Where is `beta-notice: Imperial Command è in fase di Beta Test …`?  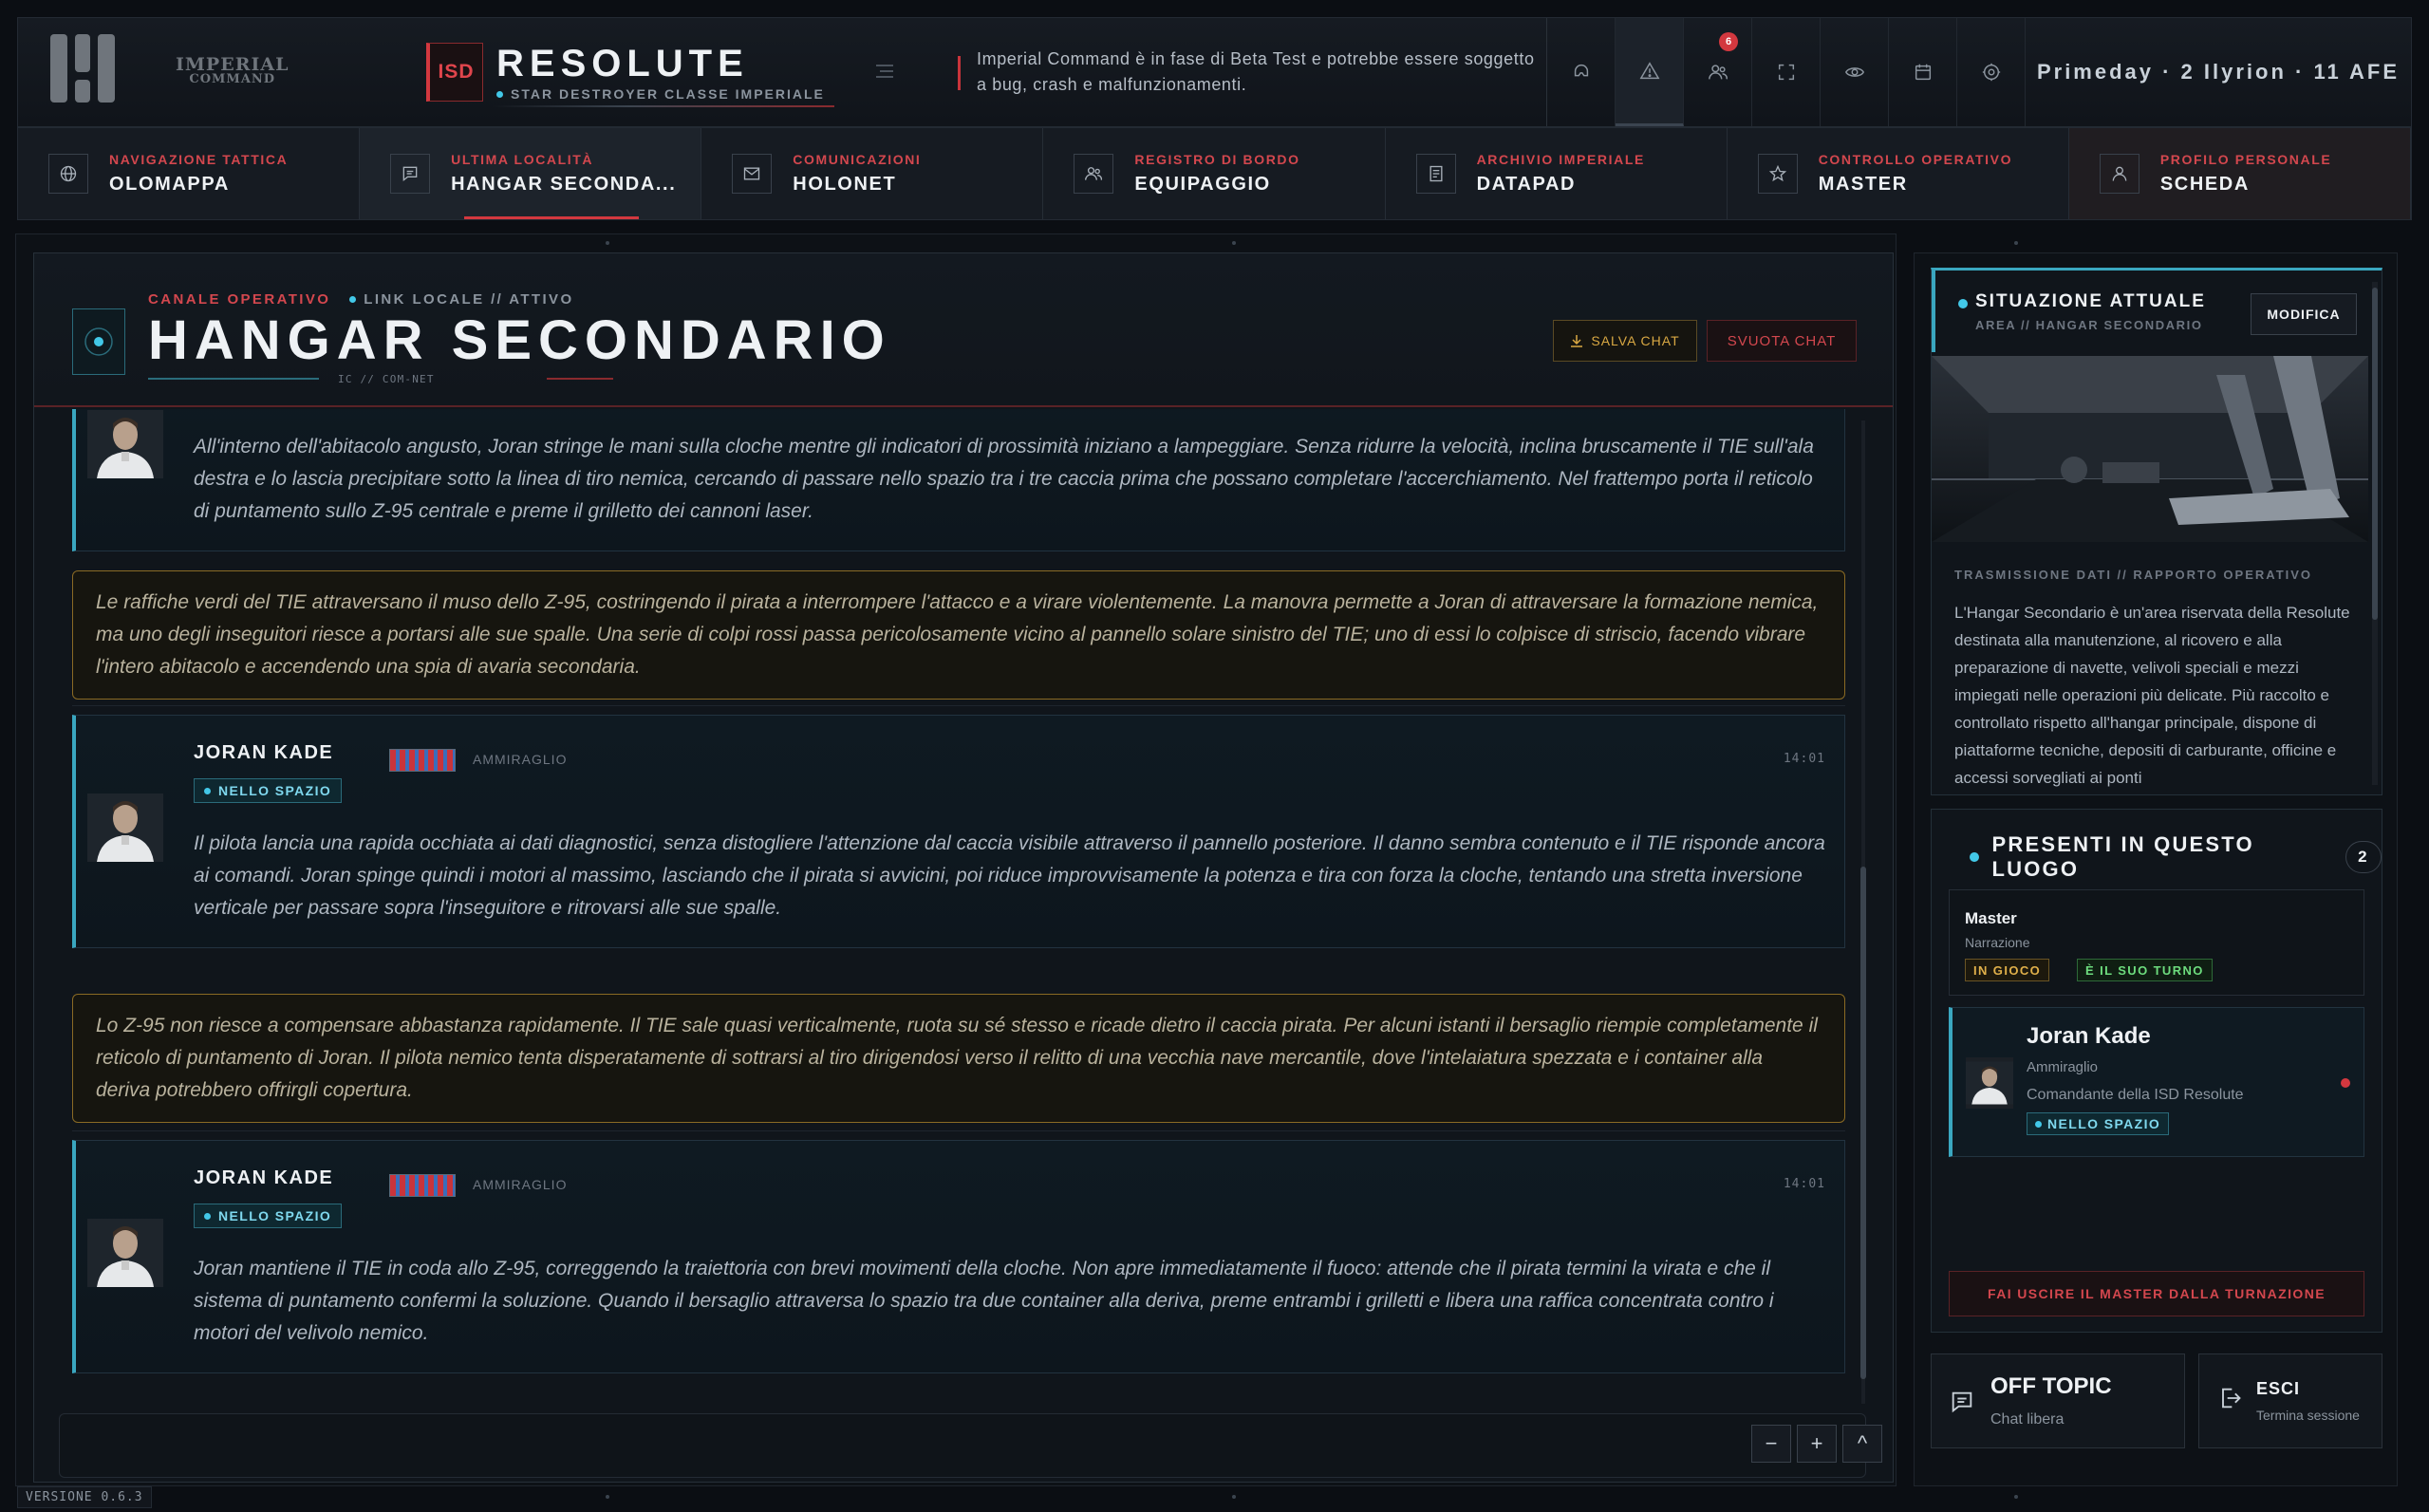 beta-notice: Imperial Command è in fase di Beta Test … is located at coordinates (1252, 72).